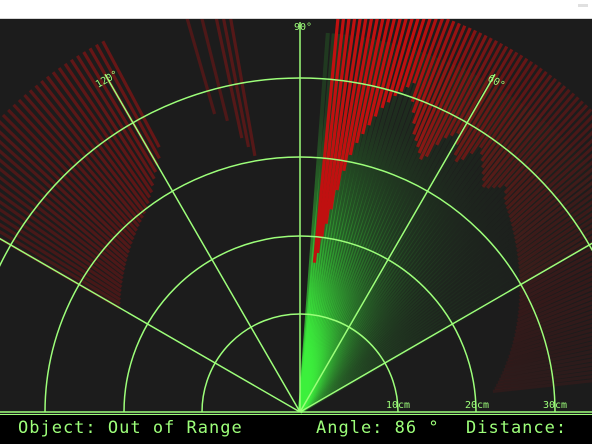  Describe the element at coordinates (303, 27) in the screenshot. I see `angle-label-90: 90°` at that location.